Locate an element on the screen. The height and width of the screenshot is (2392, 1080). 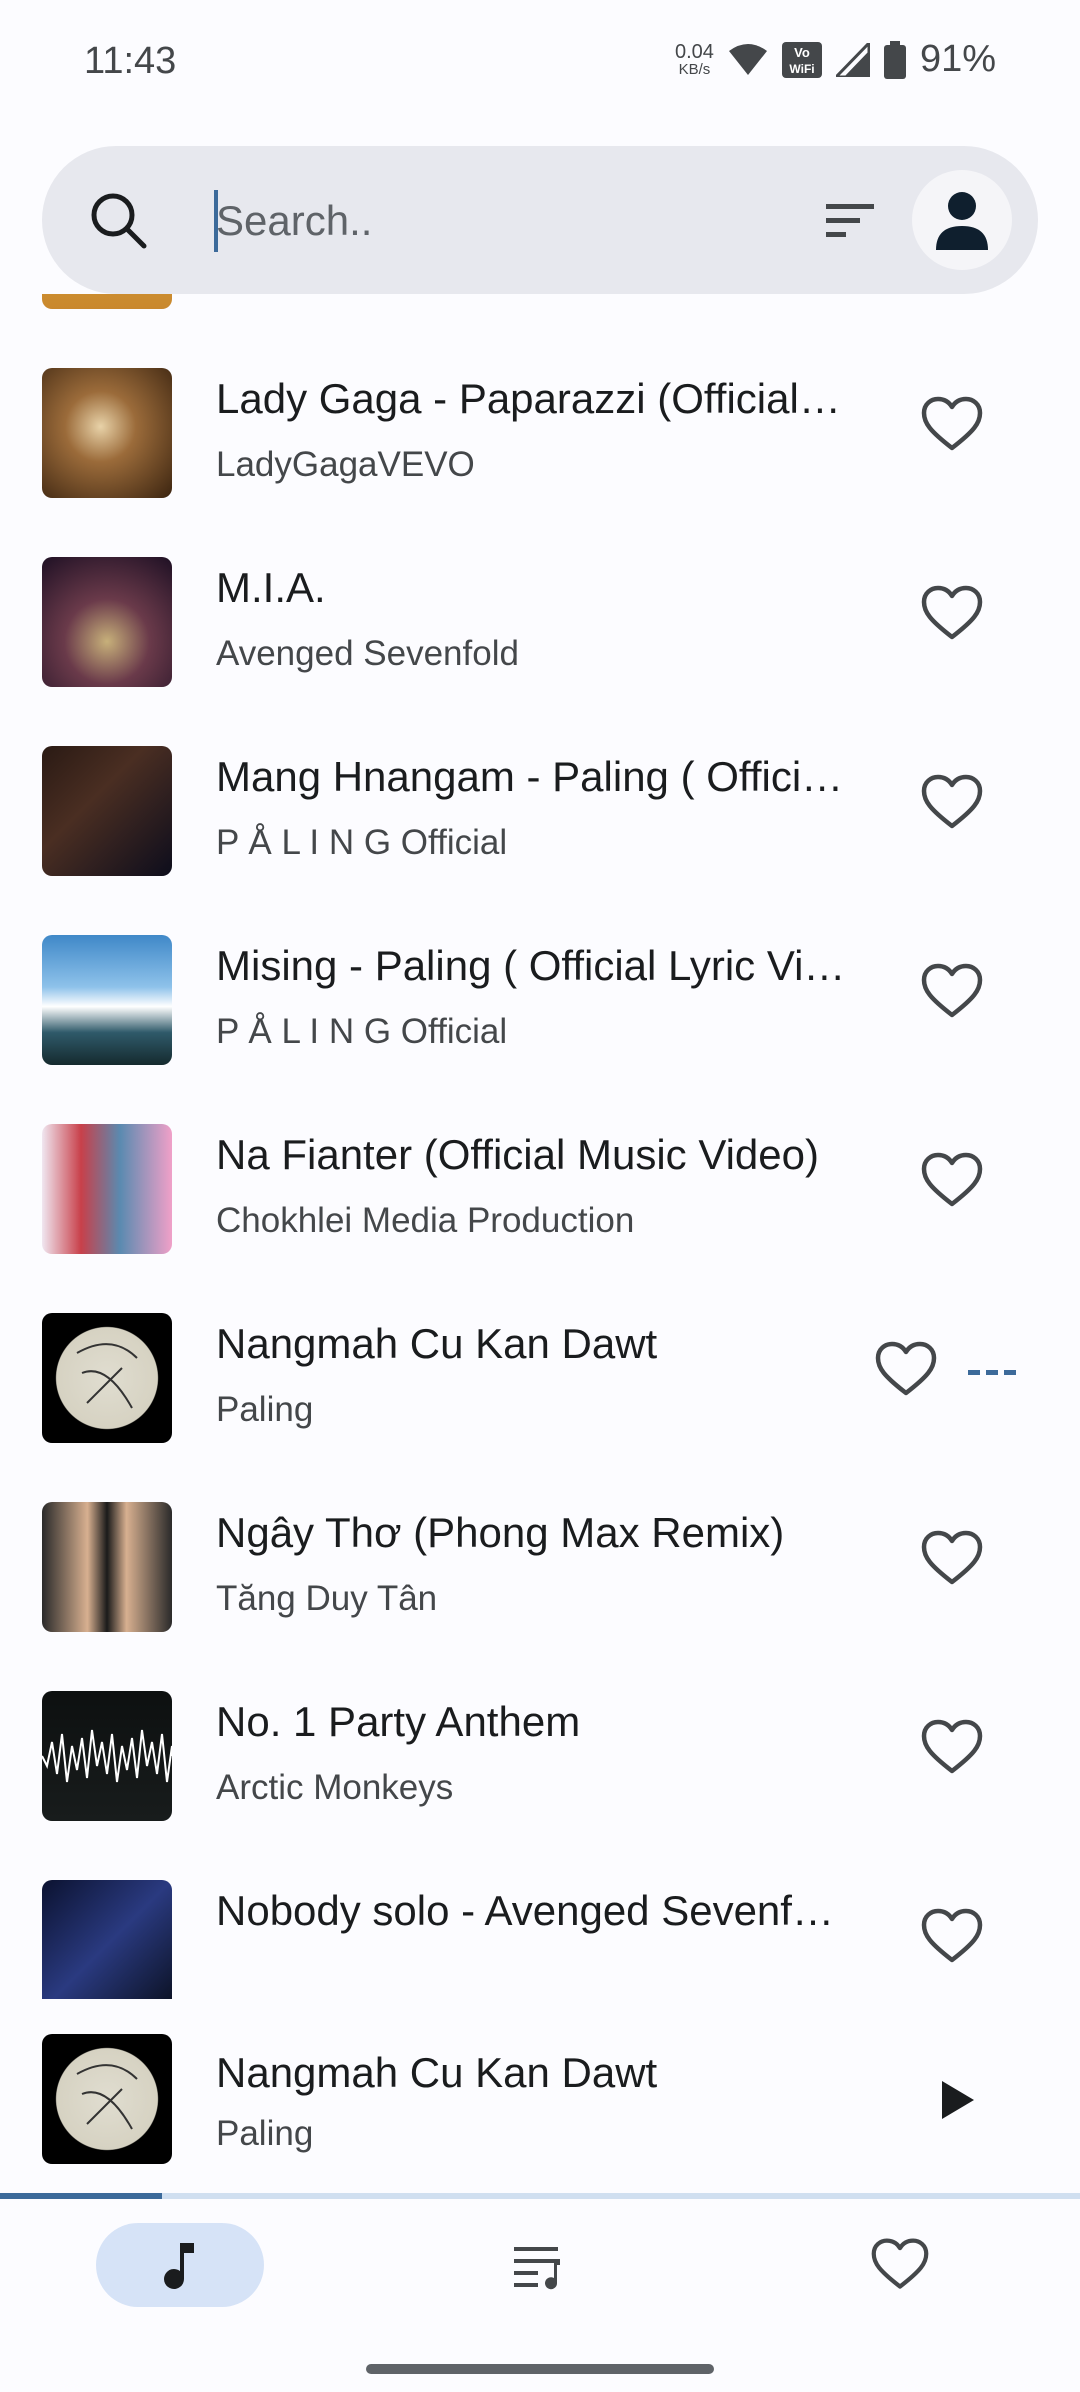
status-bar: 11:43 0.04 KB/s Vo WiFi 91% is located at coordinates (540, 65).